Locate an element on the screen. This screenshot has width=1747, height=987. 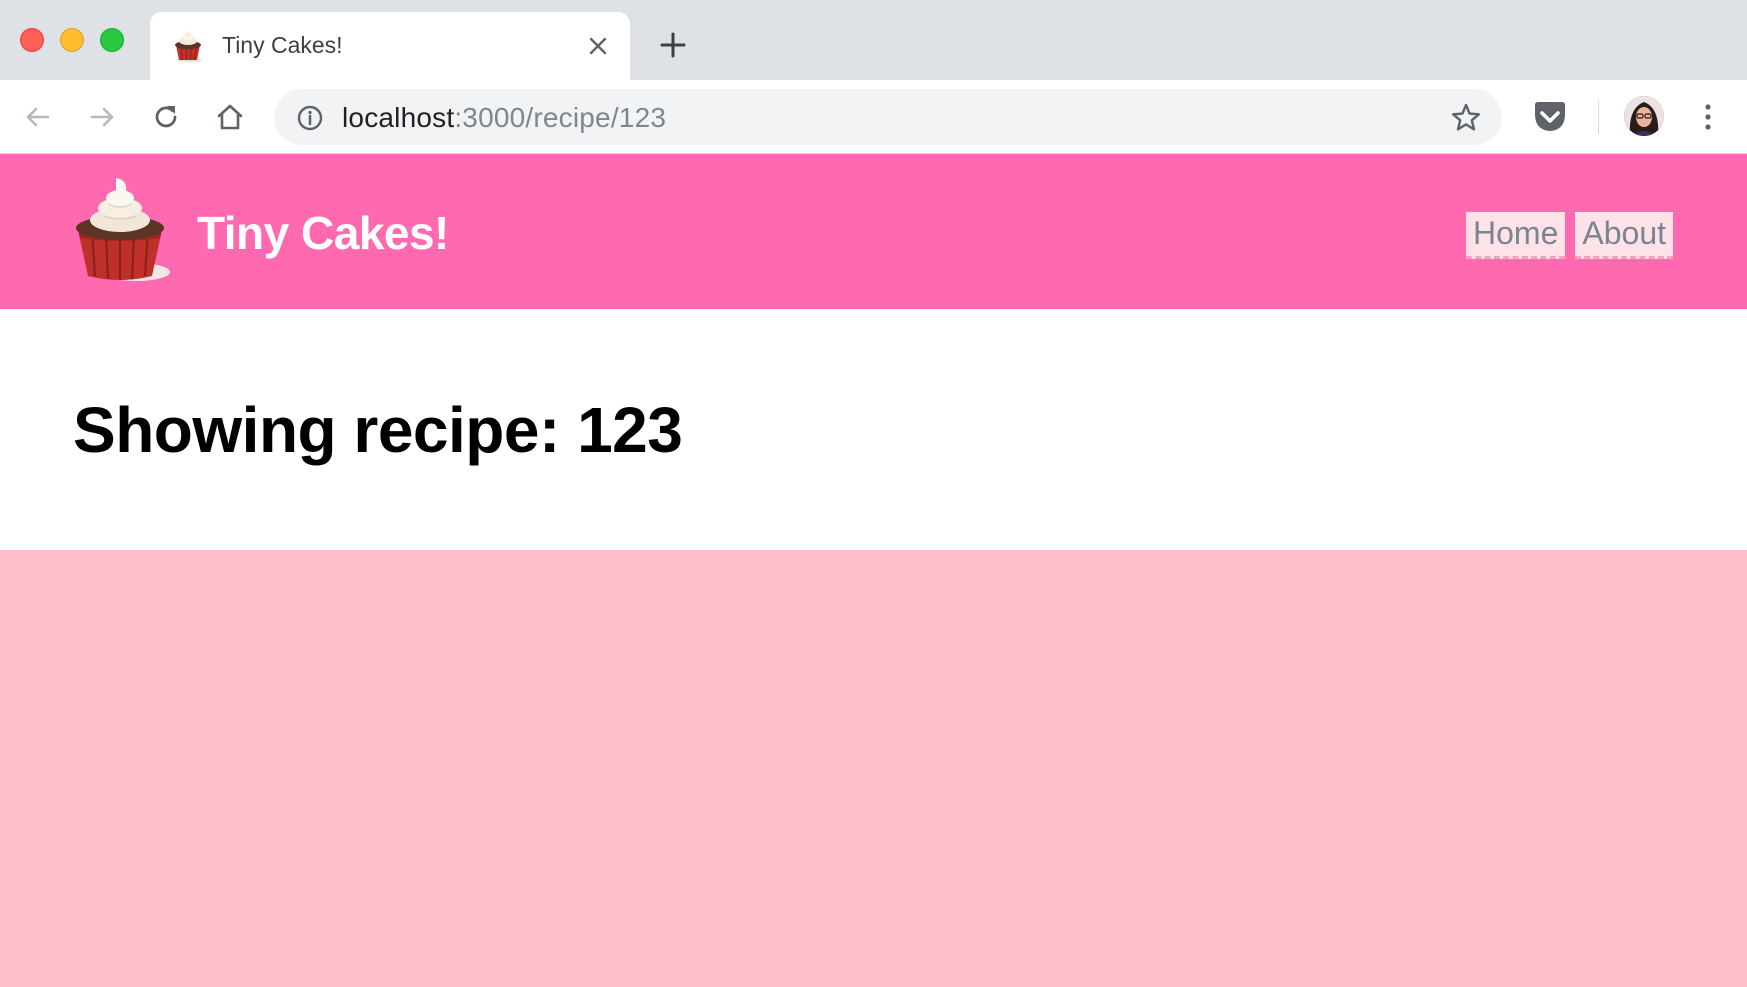
cupcake-icon is located at coordinates (188, 46).